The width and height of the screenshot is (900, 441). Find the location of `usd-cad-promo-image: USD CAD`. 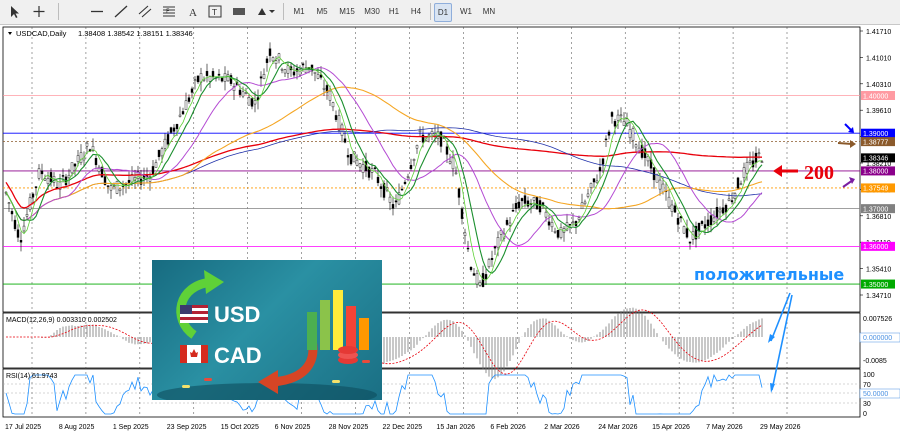

usd-cad-promo-image: USD CAD is located at coordinates (267, 330).